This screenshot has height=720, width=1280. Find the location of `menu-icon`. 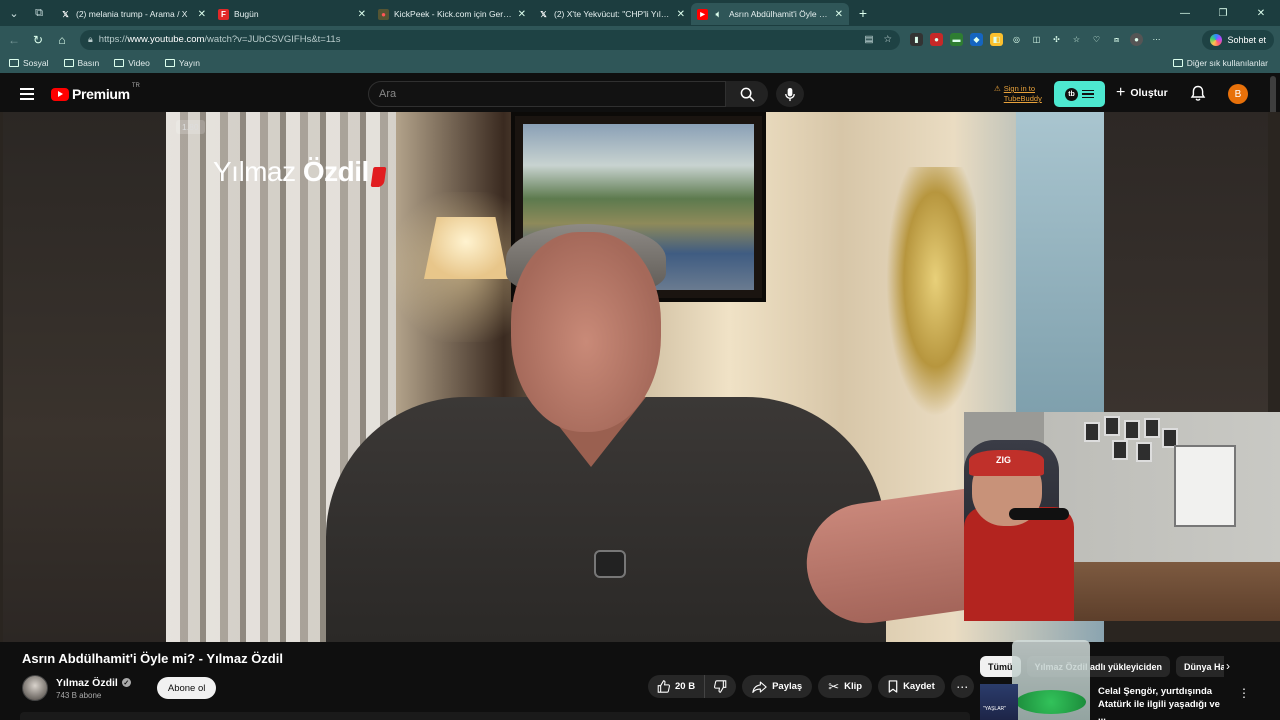

menu-icon is located at coordinates (27, 94).